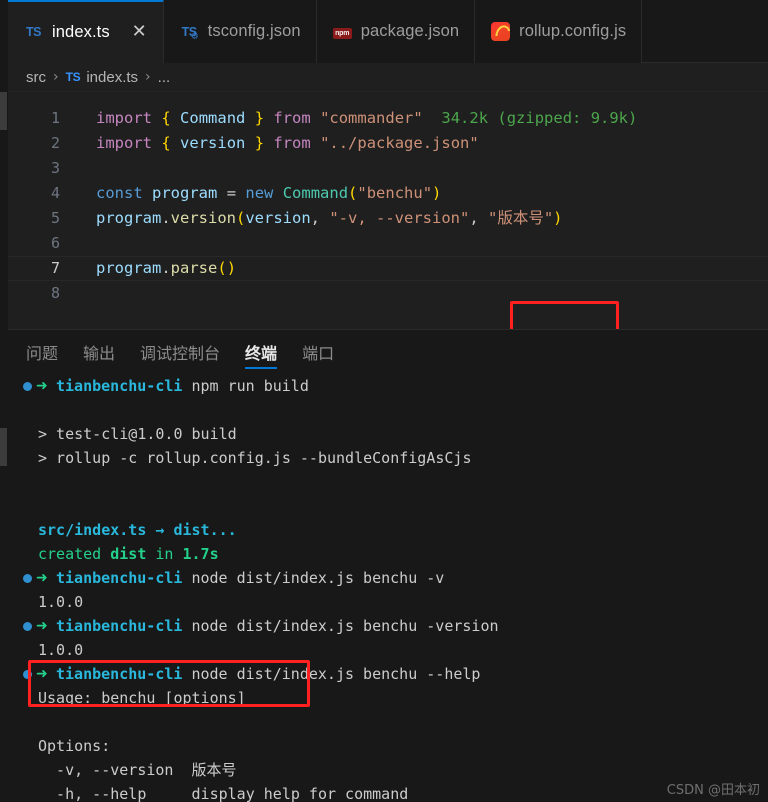  I want to click on typescript-config-icon: TS ⚙, so click(190, 33).